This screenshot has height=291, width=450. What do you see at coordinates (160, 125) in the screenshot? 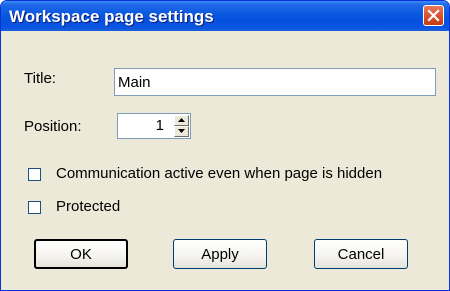
I see `position-value: 1` at bounding box center [160, 125].